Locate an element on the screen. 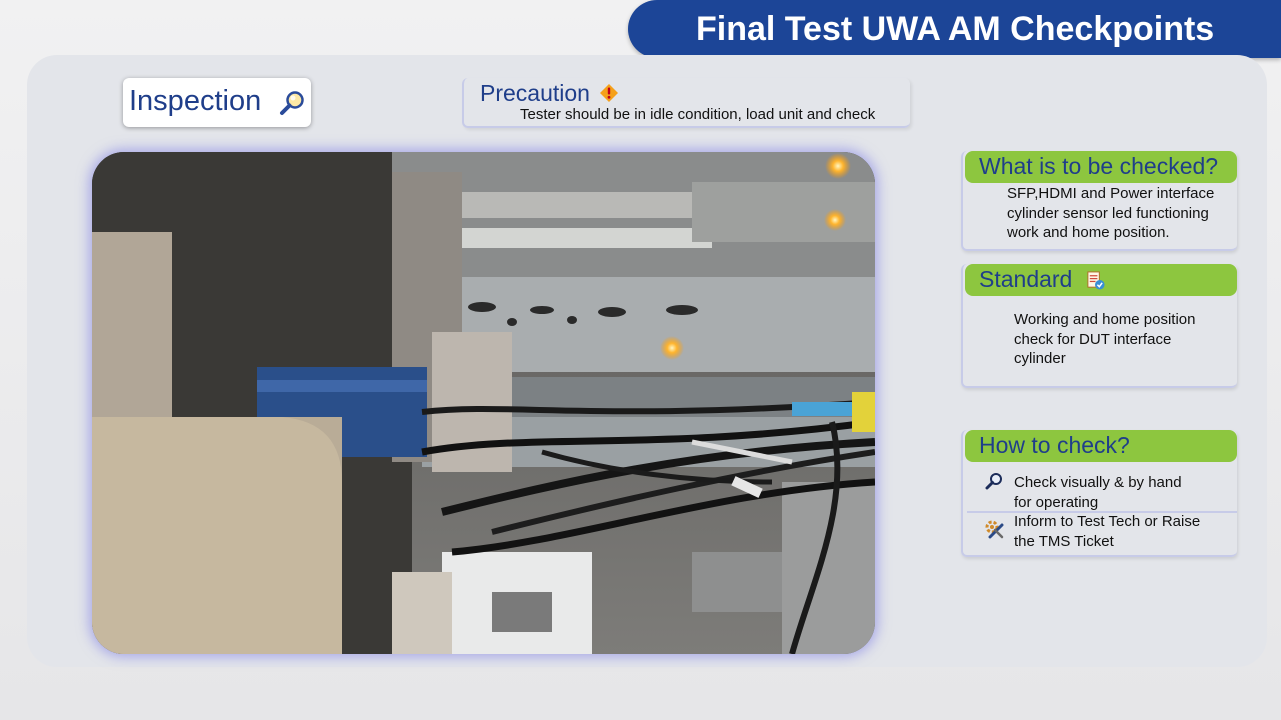  checked-title: What is to be checked? is located at coordinates (1099, 166).